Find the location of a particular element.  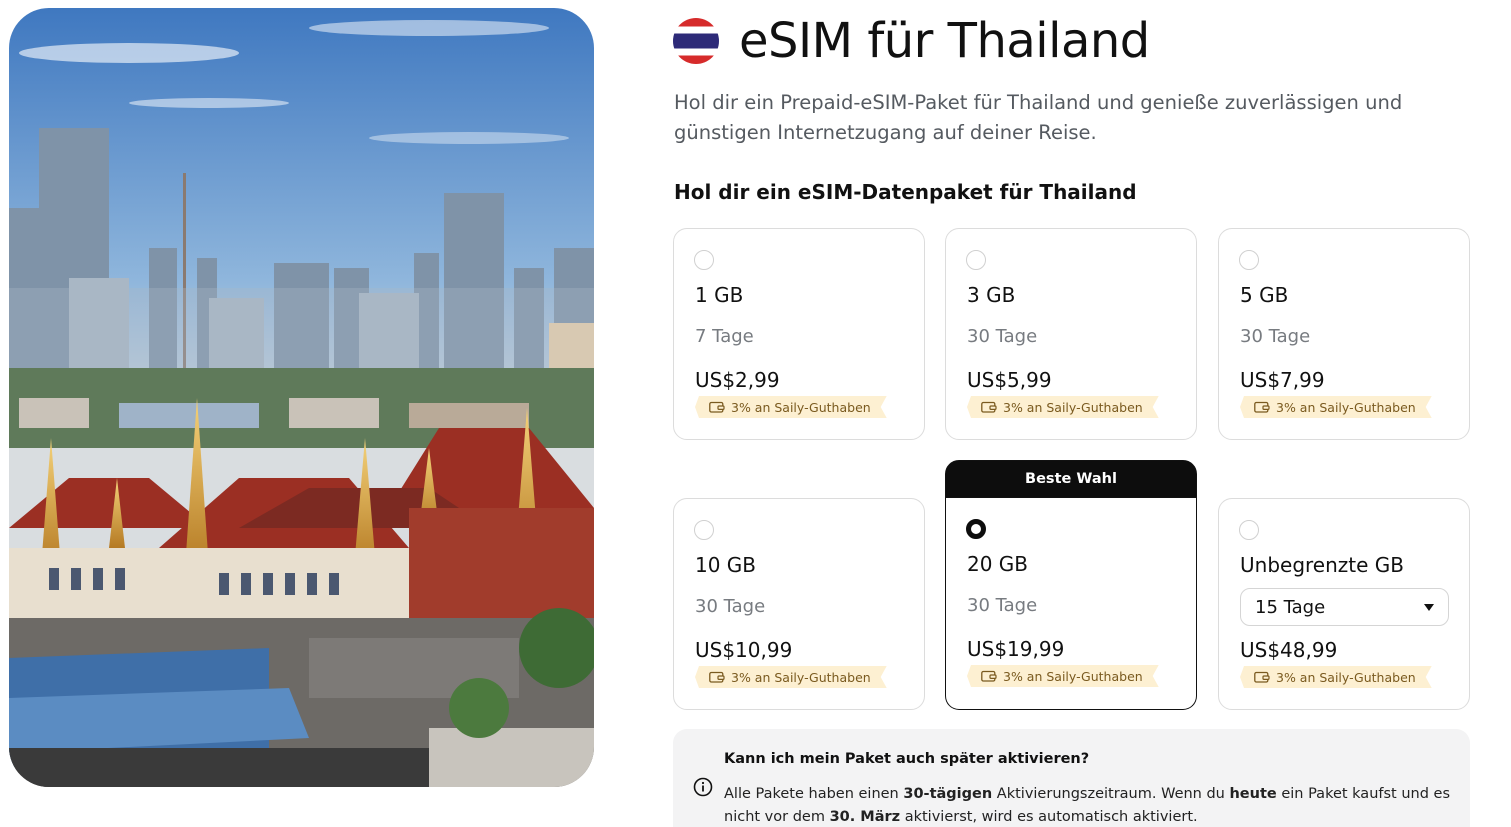

plan-price: US$48,99 is located at coordinates (1289, 650).